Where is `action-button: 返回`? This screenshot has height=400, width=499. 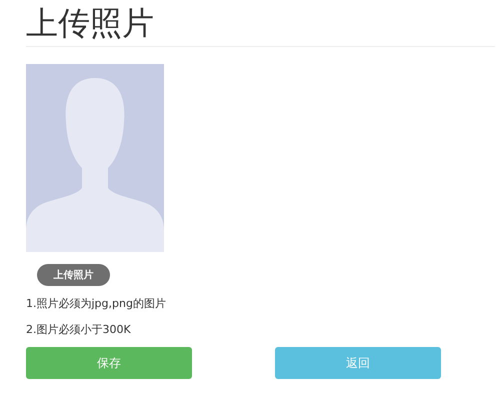 action-button: 返回 is located at coordinates (358, 363).